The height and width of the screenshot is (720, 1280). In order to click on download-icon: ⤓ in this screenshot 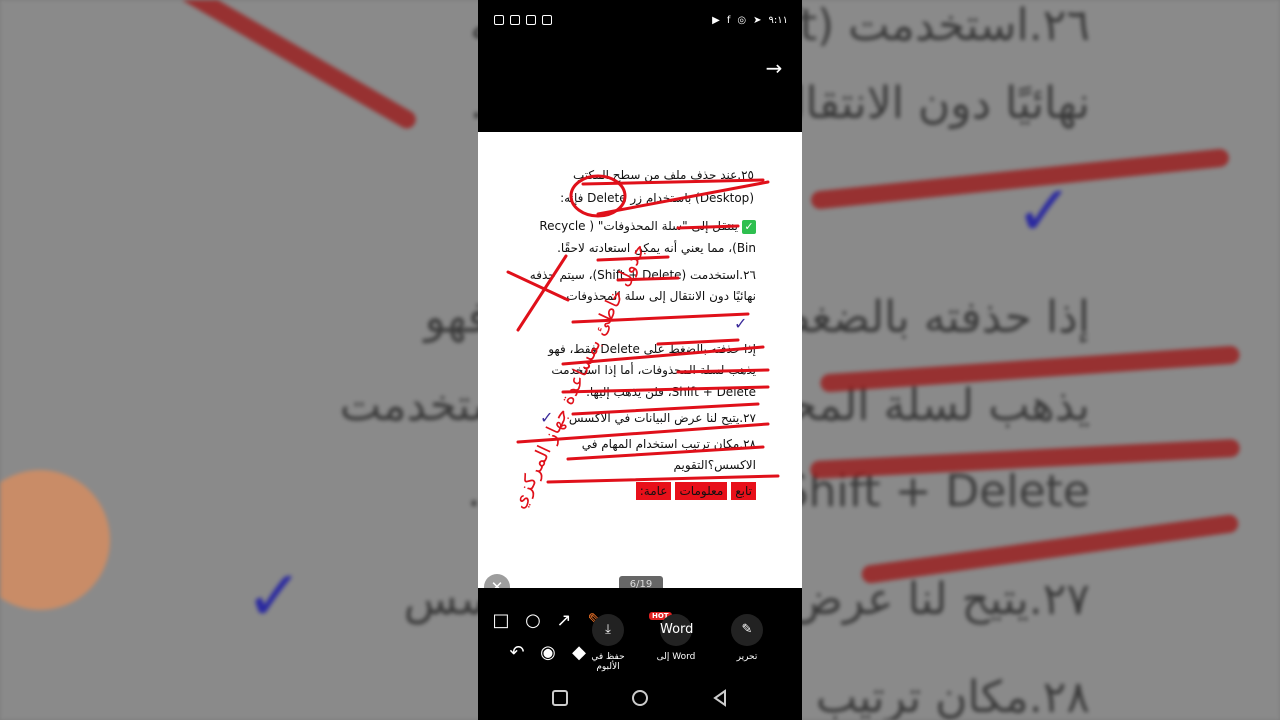, I will do `click(608, 630)`.